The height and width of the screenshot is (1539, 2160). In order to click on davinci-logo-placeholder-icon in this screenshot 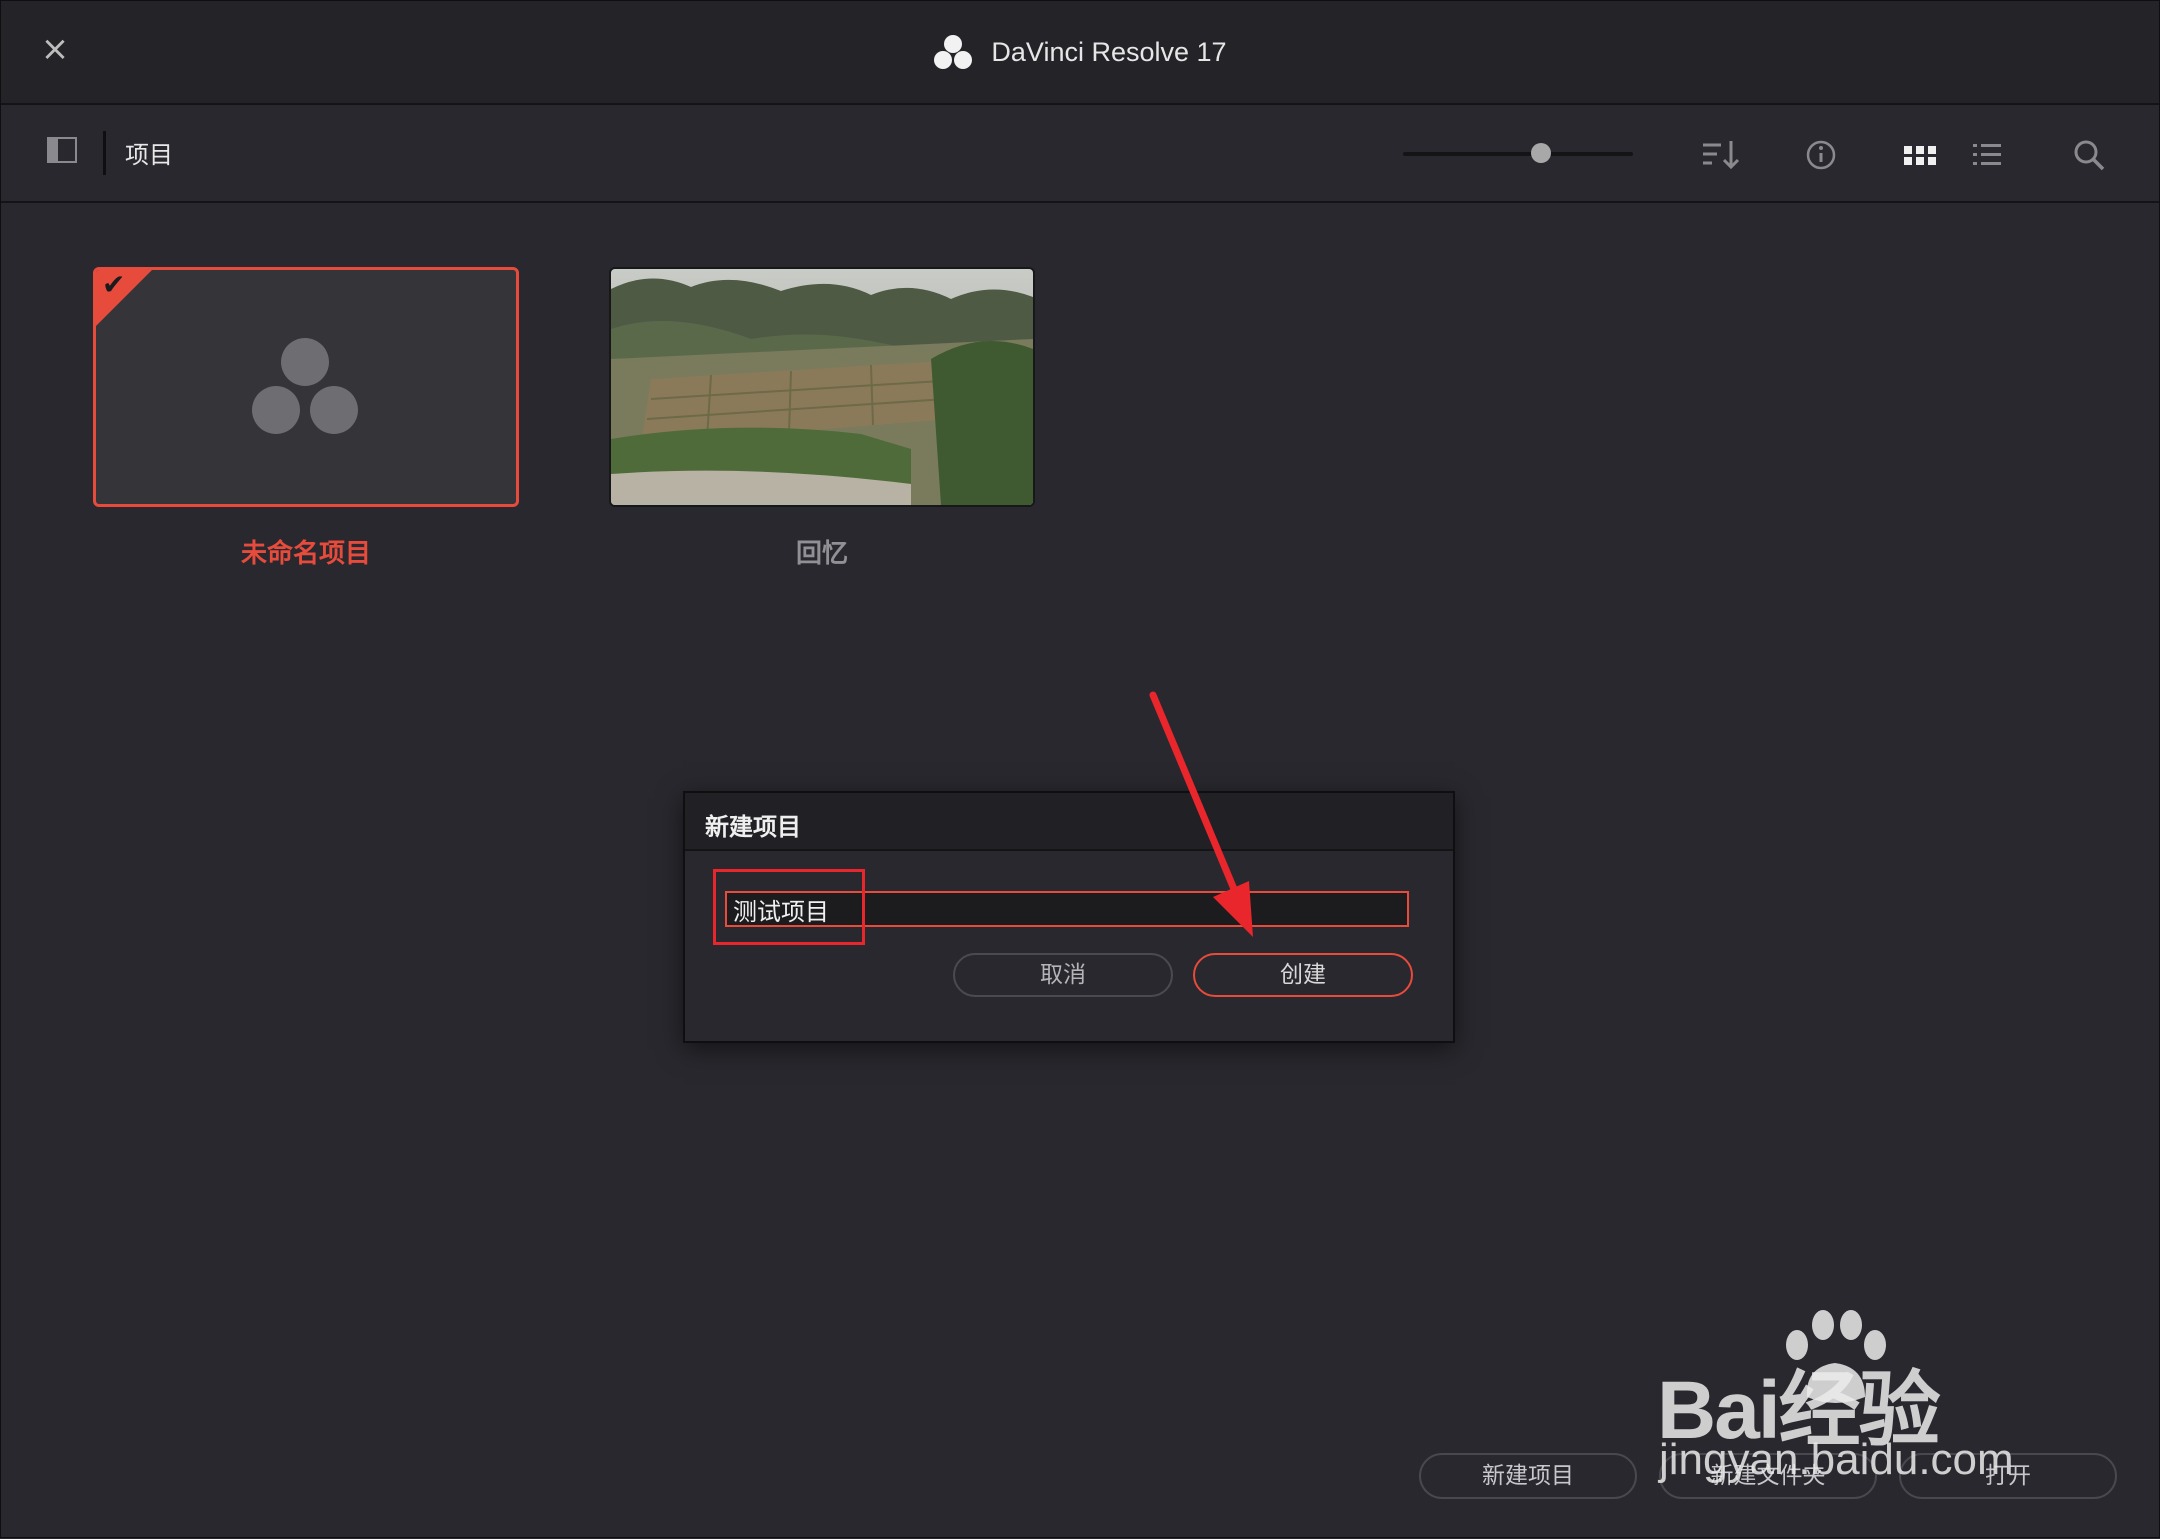, I will do `click(305, 386)`.